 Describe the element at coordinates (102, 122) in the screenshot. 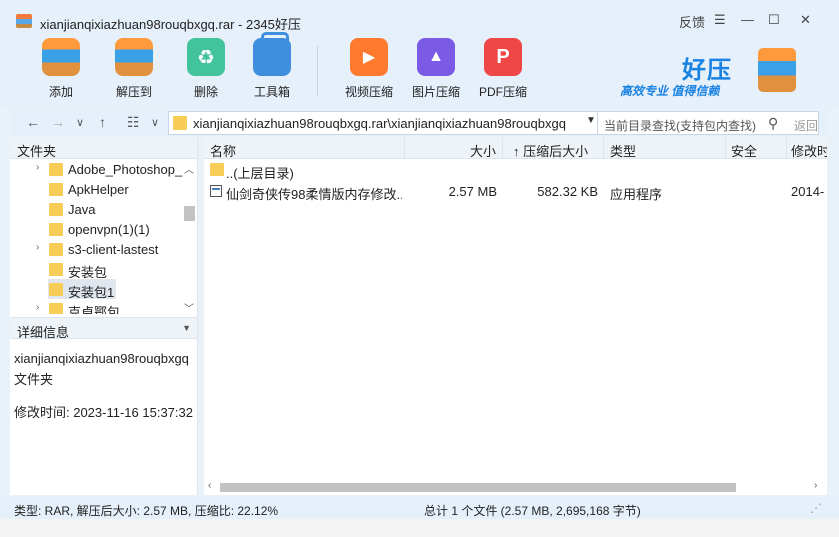

I see `up-folder-icon: ↑` at that location.